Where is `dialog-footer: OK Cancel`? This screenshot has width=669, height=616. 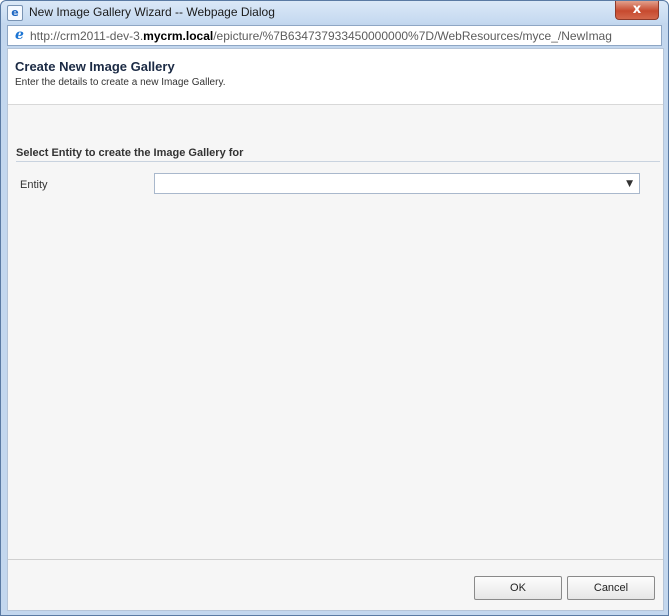
dialog-footer: OK Cancel is located at coordinates (335, 584).